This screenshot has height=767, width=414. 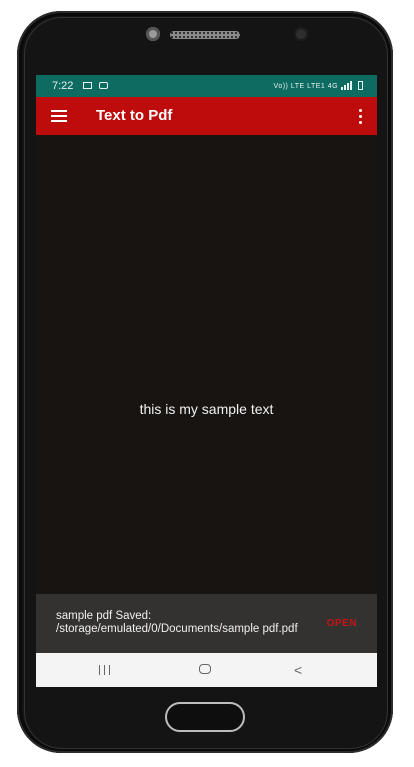 What do you see at coordinates (134, 115) in the screenshot?
I see `app-title: Text to Pdf` at bounding box center [134, 115].